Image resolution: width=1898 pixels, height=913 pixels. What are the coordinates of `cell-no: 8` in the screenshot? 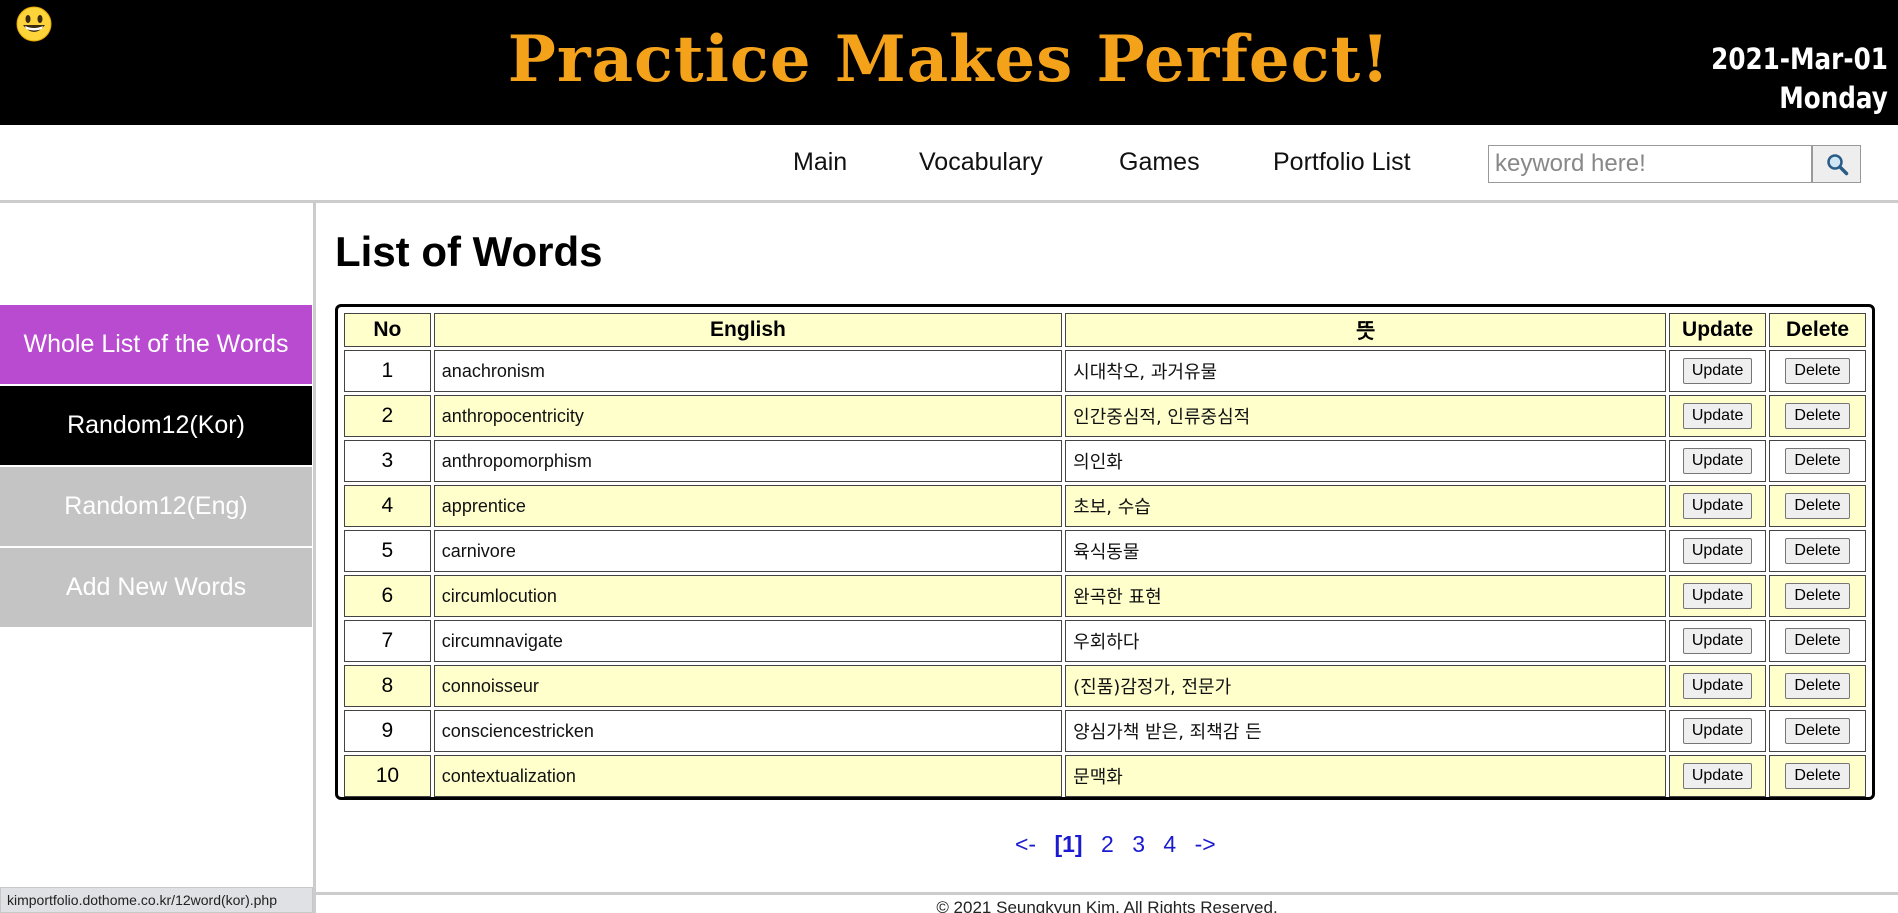 It's located at (387, 686).